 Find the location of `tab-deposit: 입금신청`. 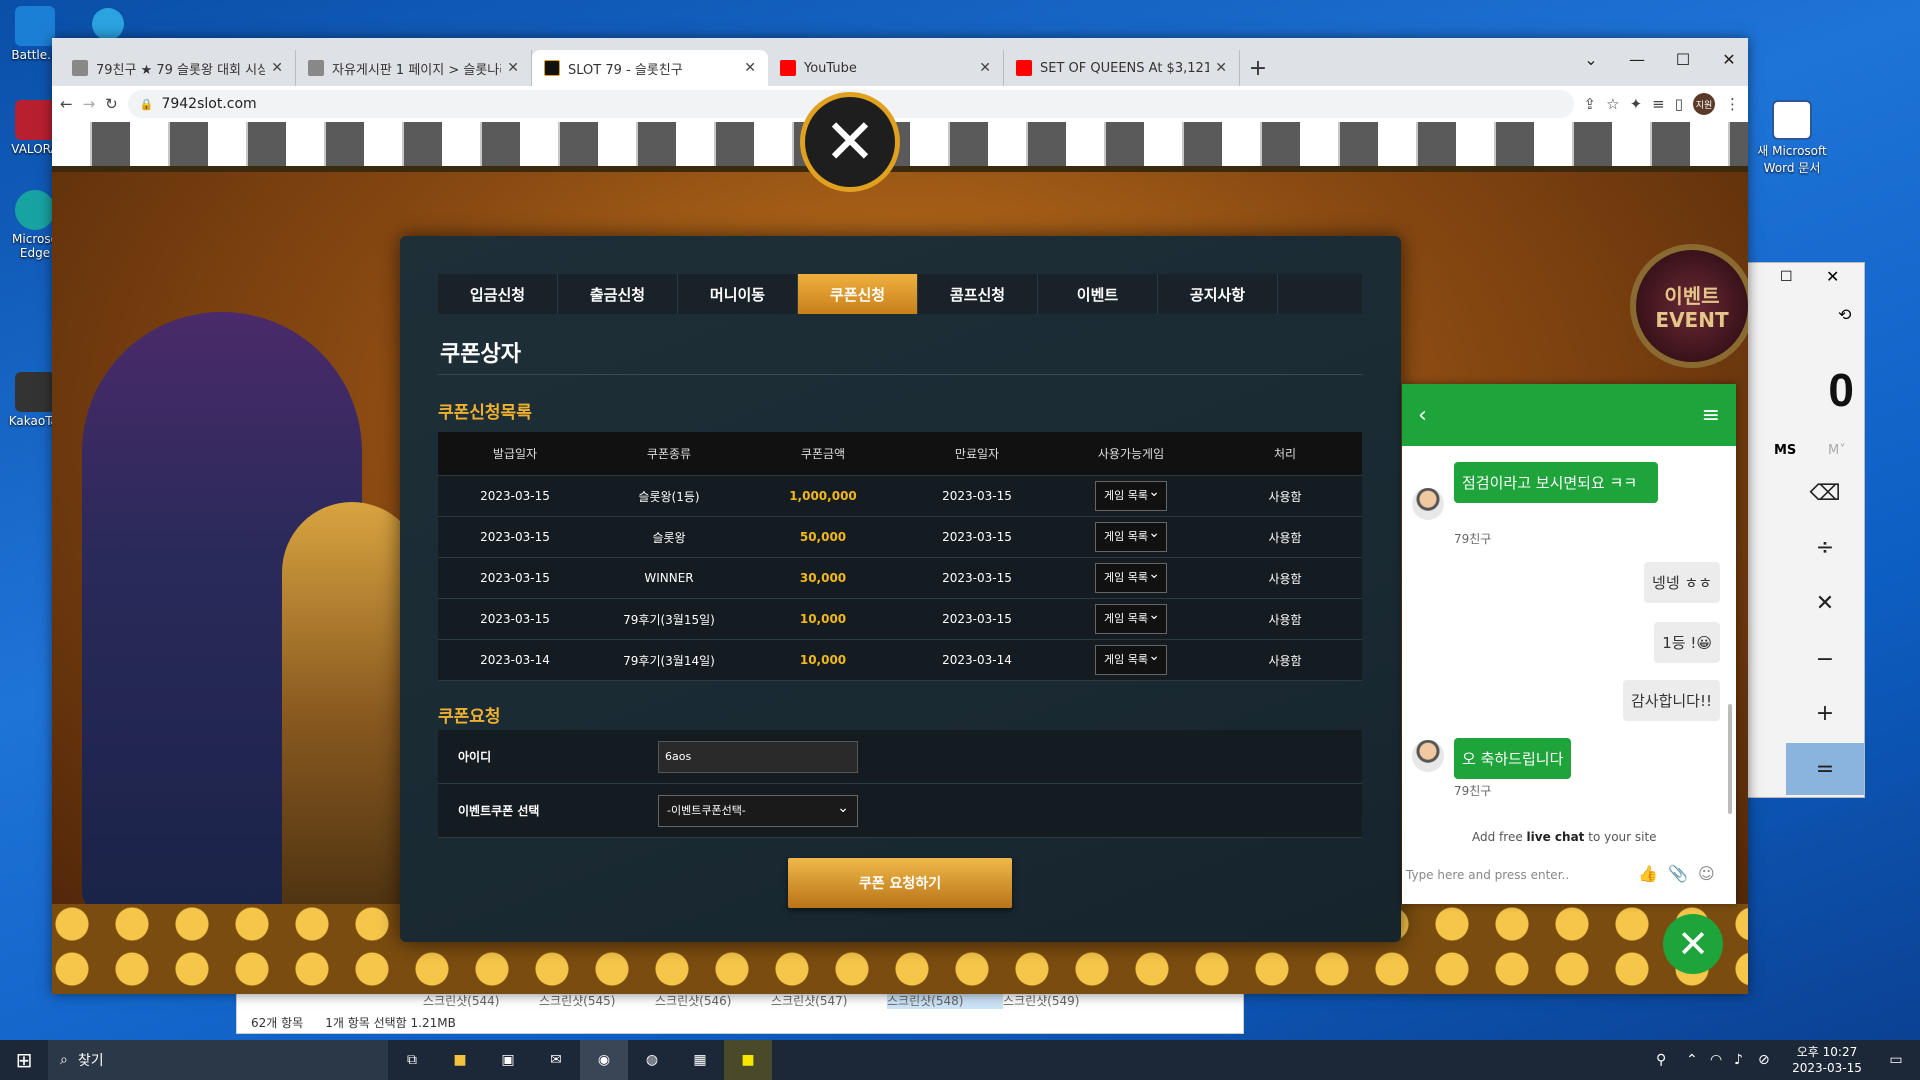

tab-deposit: 입금신청 is located at coordinates (498, 294).